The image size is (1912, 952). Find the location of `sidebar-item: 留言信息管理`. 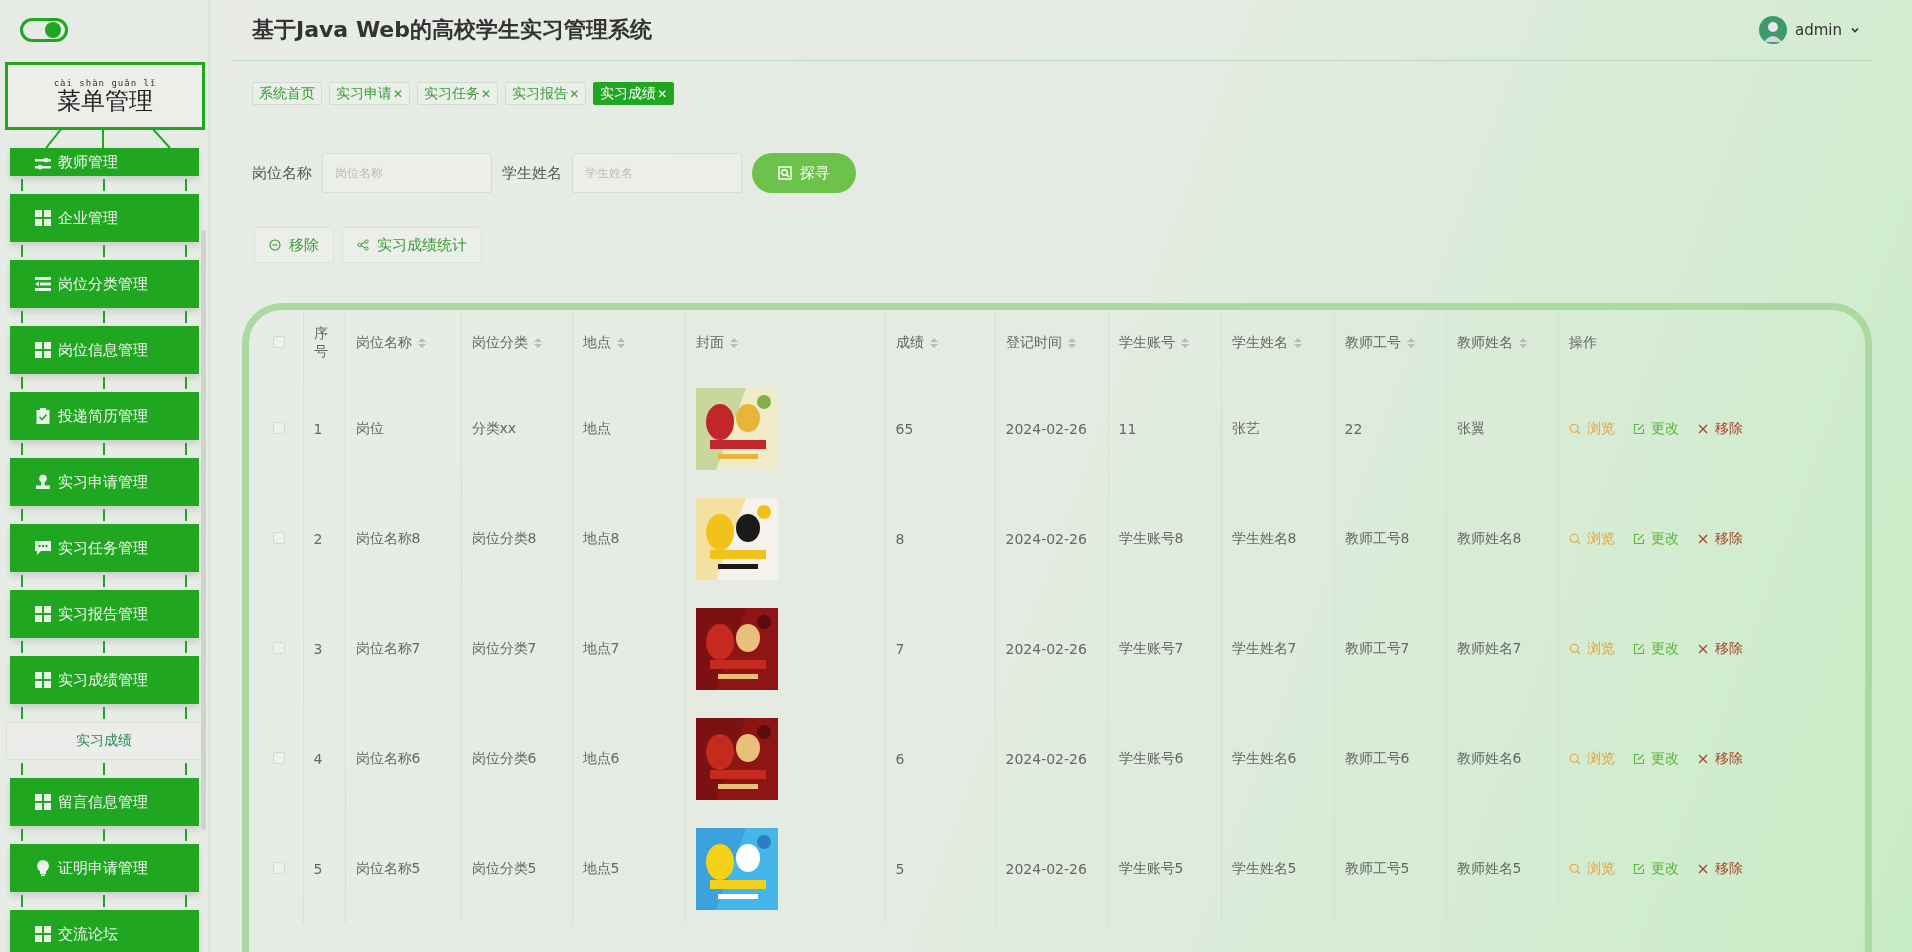

sidebar-item: 留言信息管理 is located at coordinates (104, 802).